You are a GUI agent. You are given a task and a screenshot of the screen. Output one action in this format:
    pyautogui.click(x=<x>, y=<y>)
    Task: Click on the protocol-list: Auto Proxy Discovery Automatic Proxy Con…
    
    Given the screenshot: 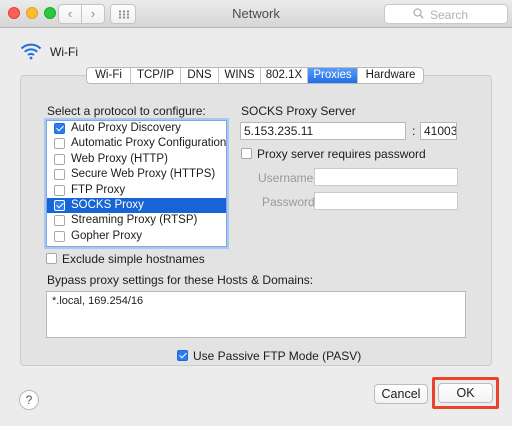 What is the action you would take?
    pyautogui.click(x=136, y=183)
    